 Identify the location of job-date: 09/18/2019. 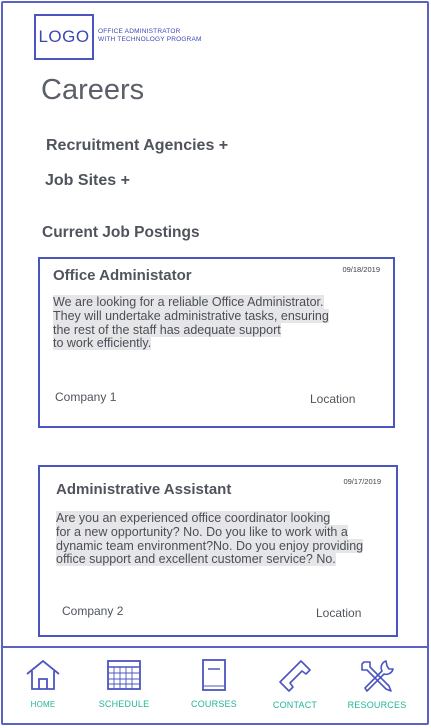
(361, 269).